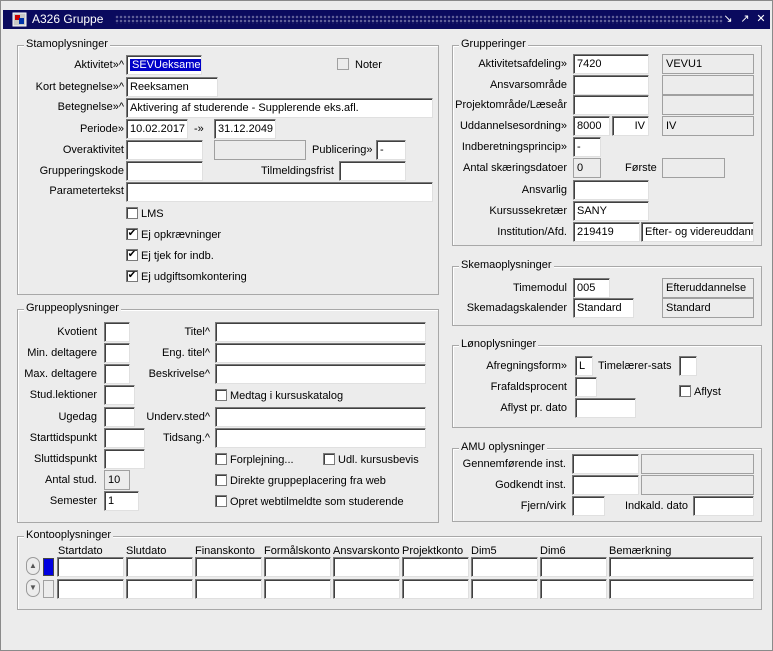 This screenshot has height=651, width=773. What do you see at coordinates (693, 168) in the screenshot?
I see `forste-field` at bounding box center [693, 168].